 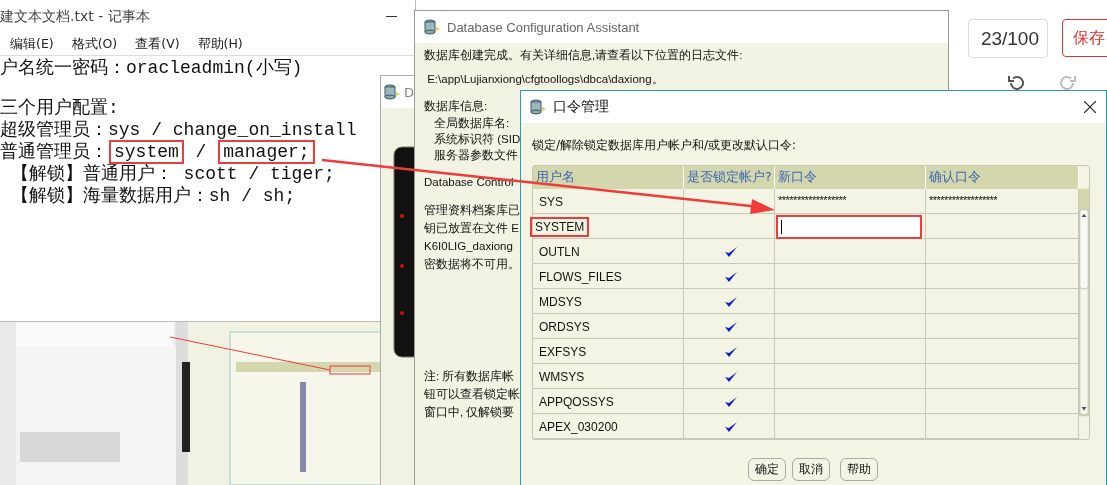 I want to click on user-name: WMSYS, so click(x=562, y=376).